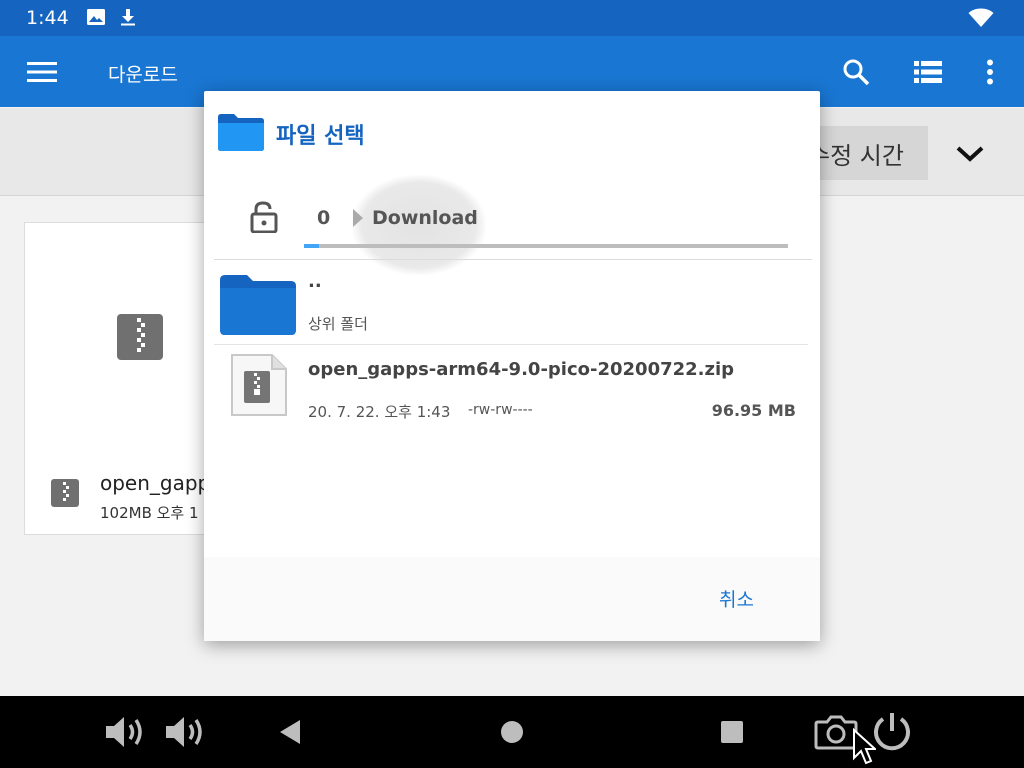  I want to click on cancel-button: 취소, so click(736, 598).